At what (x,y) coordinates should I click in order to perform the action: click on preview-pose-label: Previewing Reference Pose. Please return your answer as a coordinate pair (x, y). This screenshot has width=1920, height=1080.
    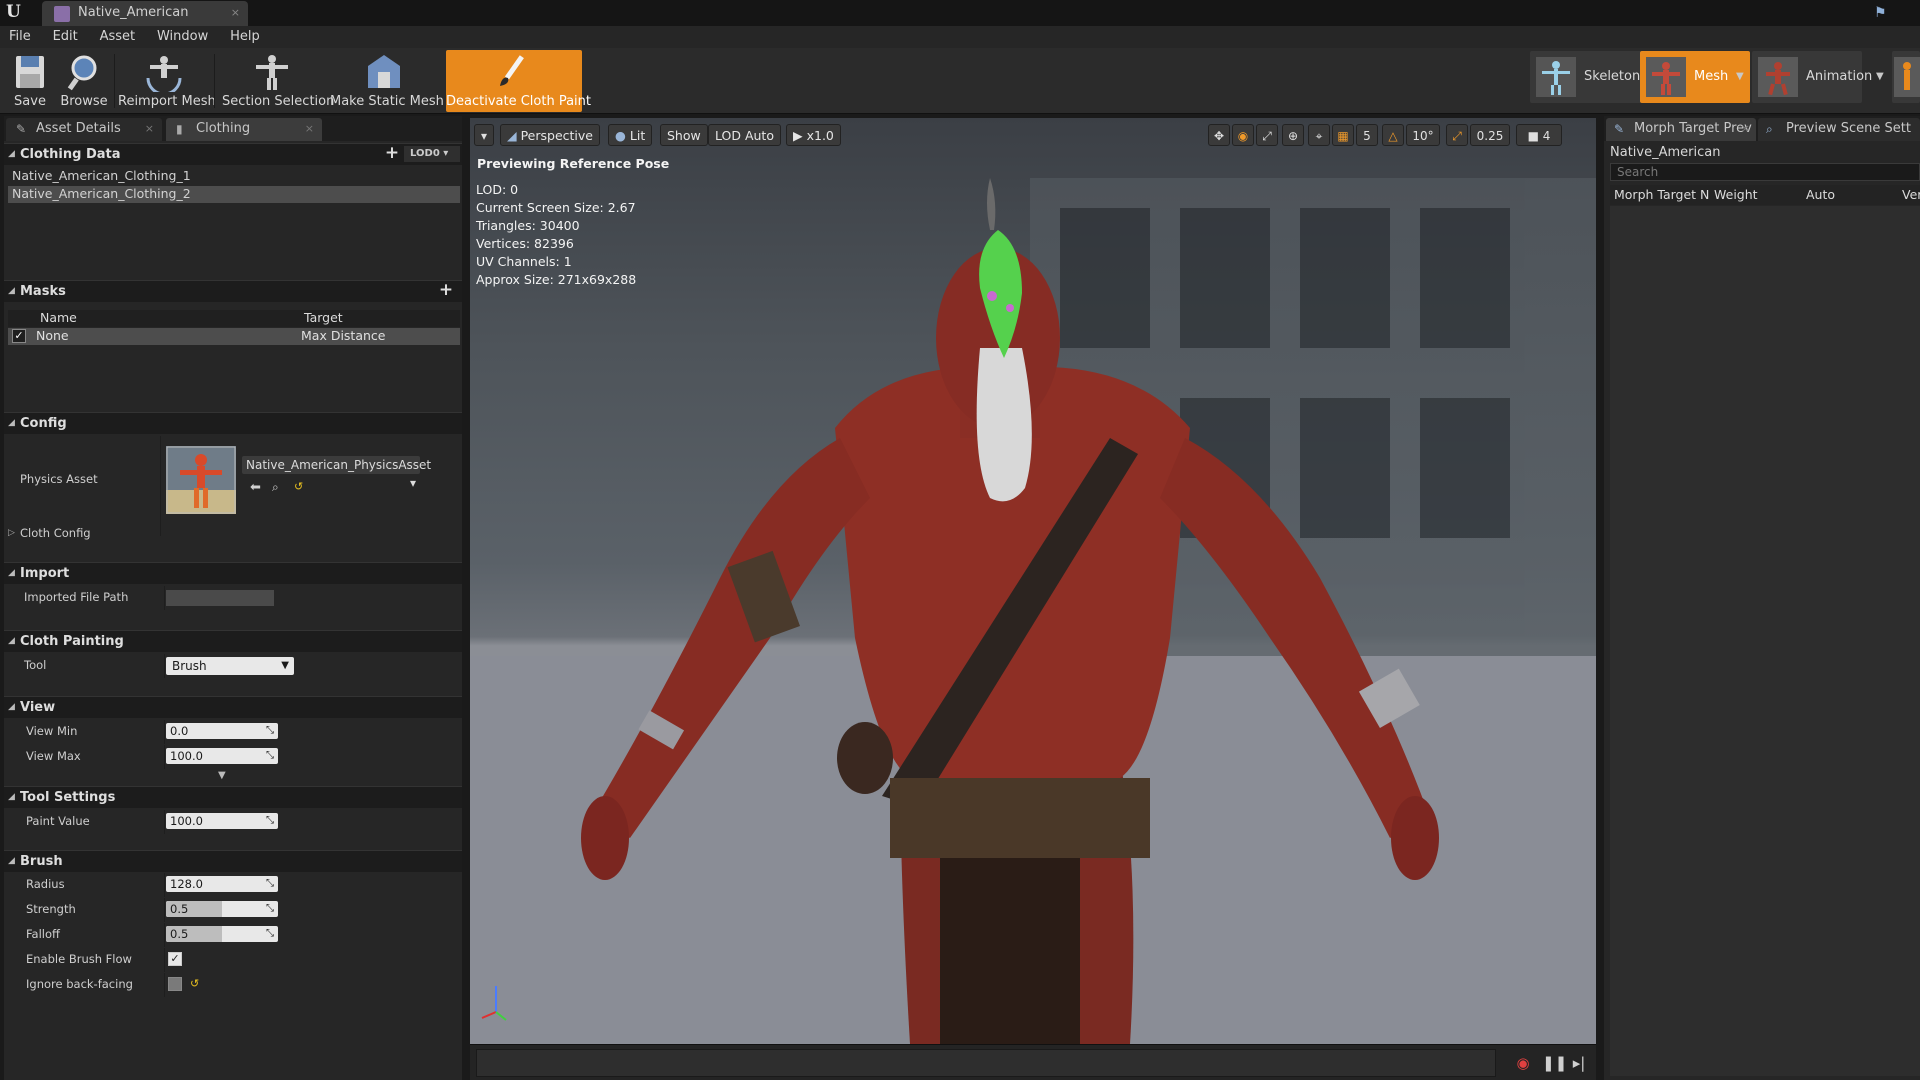
    Looking at the image, I should click on (573, 163).